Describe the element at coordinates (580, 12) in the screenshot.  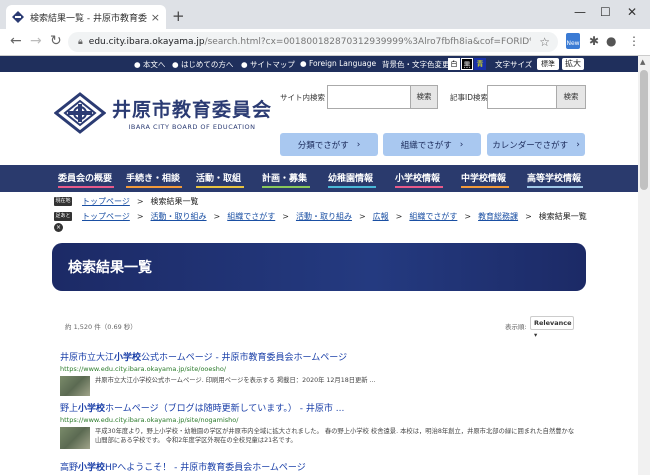
I see `minimize-button: —` at that location.